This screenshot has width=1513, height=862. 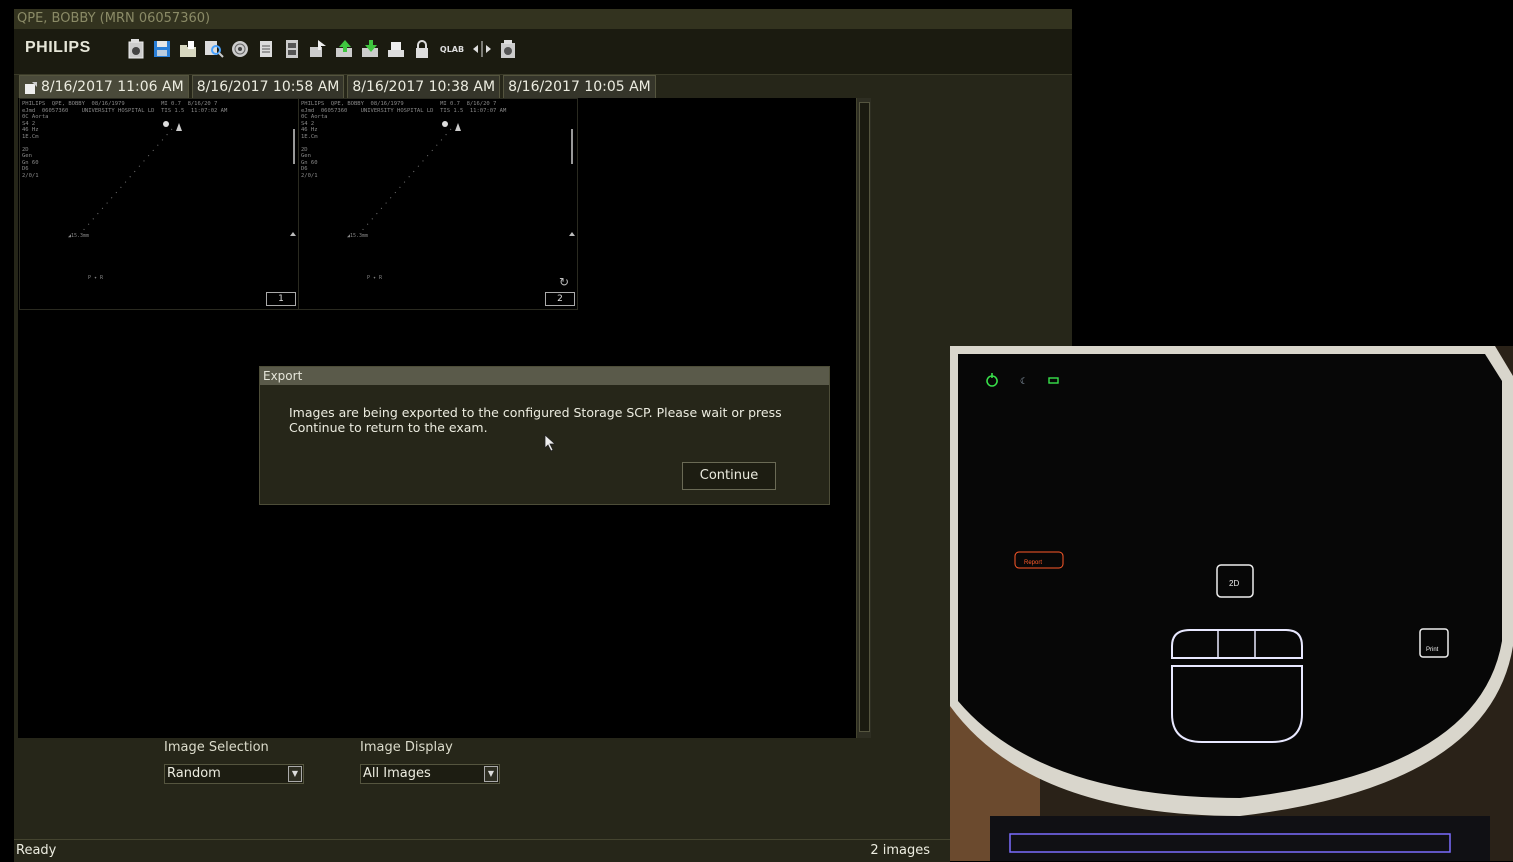 I want to click on dropdown-value: Random, so click(x=194, y=773).